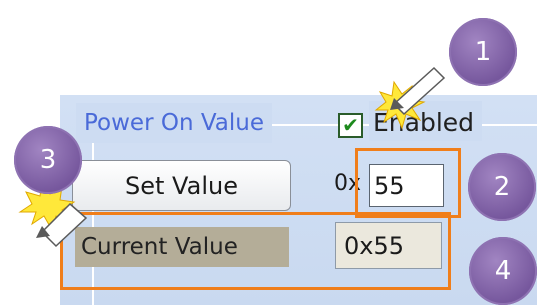 The height and width of the screenshot is (307, 537). I want to click on group-title: Power On Value, so click(174, 123).